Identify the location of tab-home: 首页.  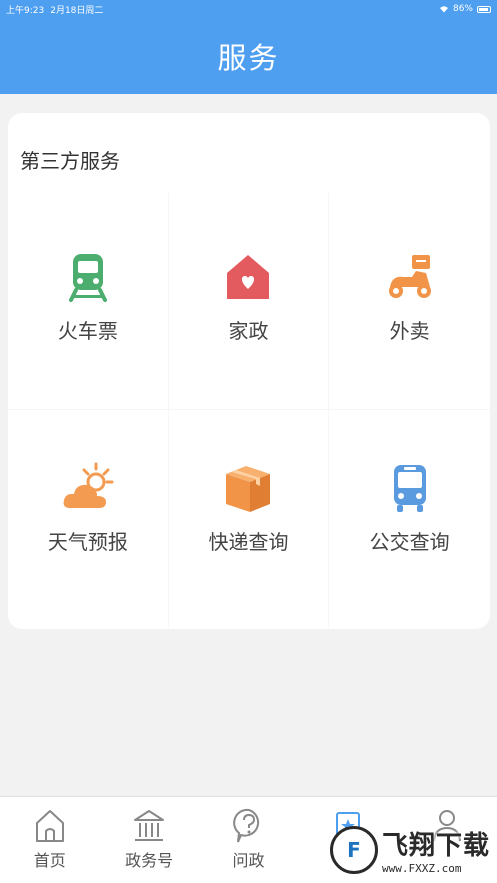
(49, 840).